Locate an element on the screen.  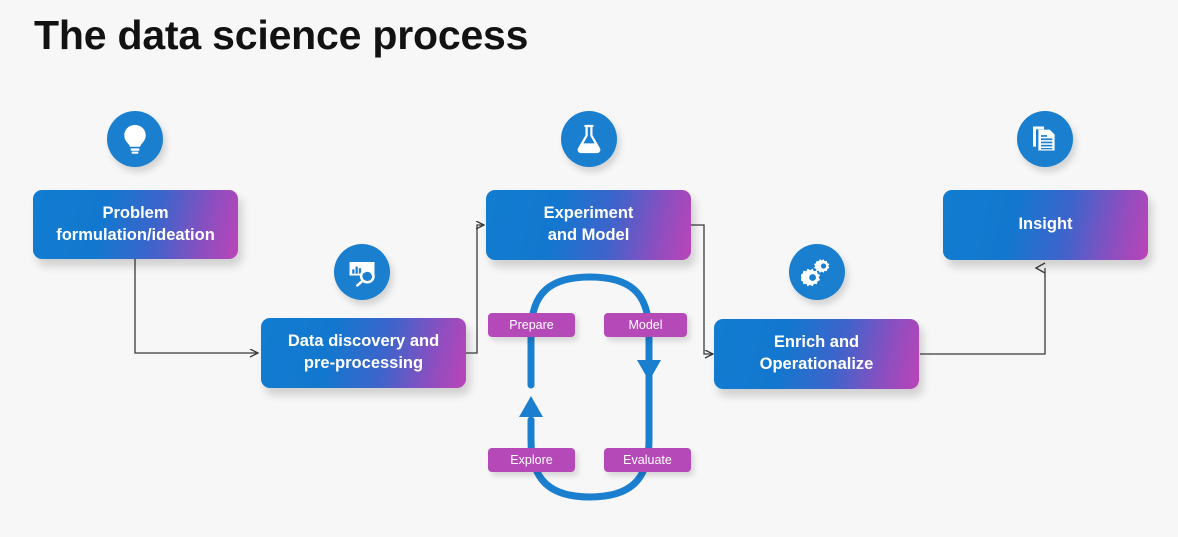
stage-label-experiment: Experiment and Model is located at coordinates (589, 225).